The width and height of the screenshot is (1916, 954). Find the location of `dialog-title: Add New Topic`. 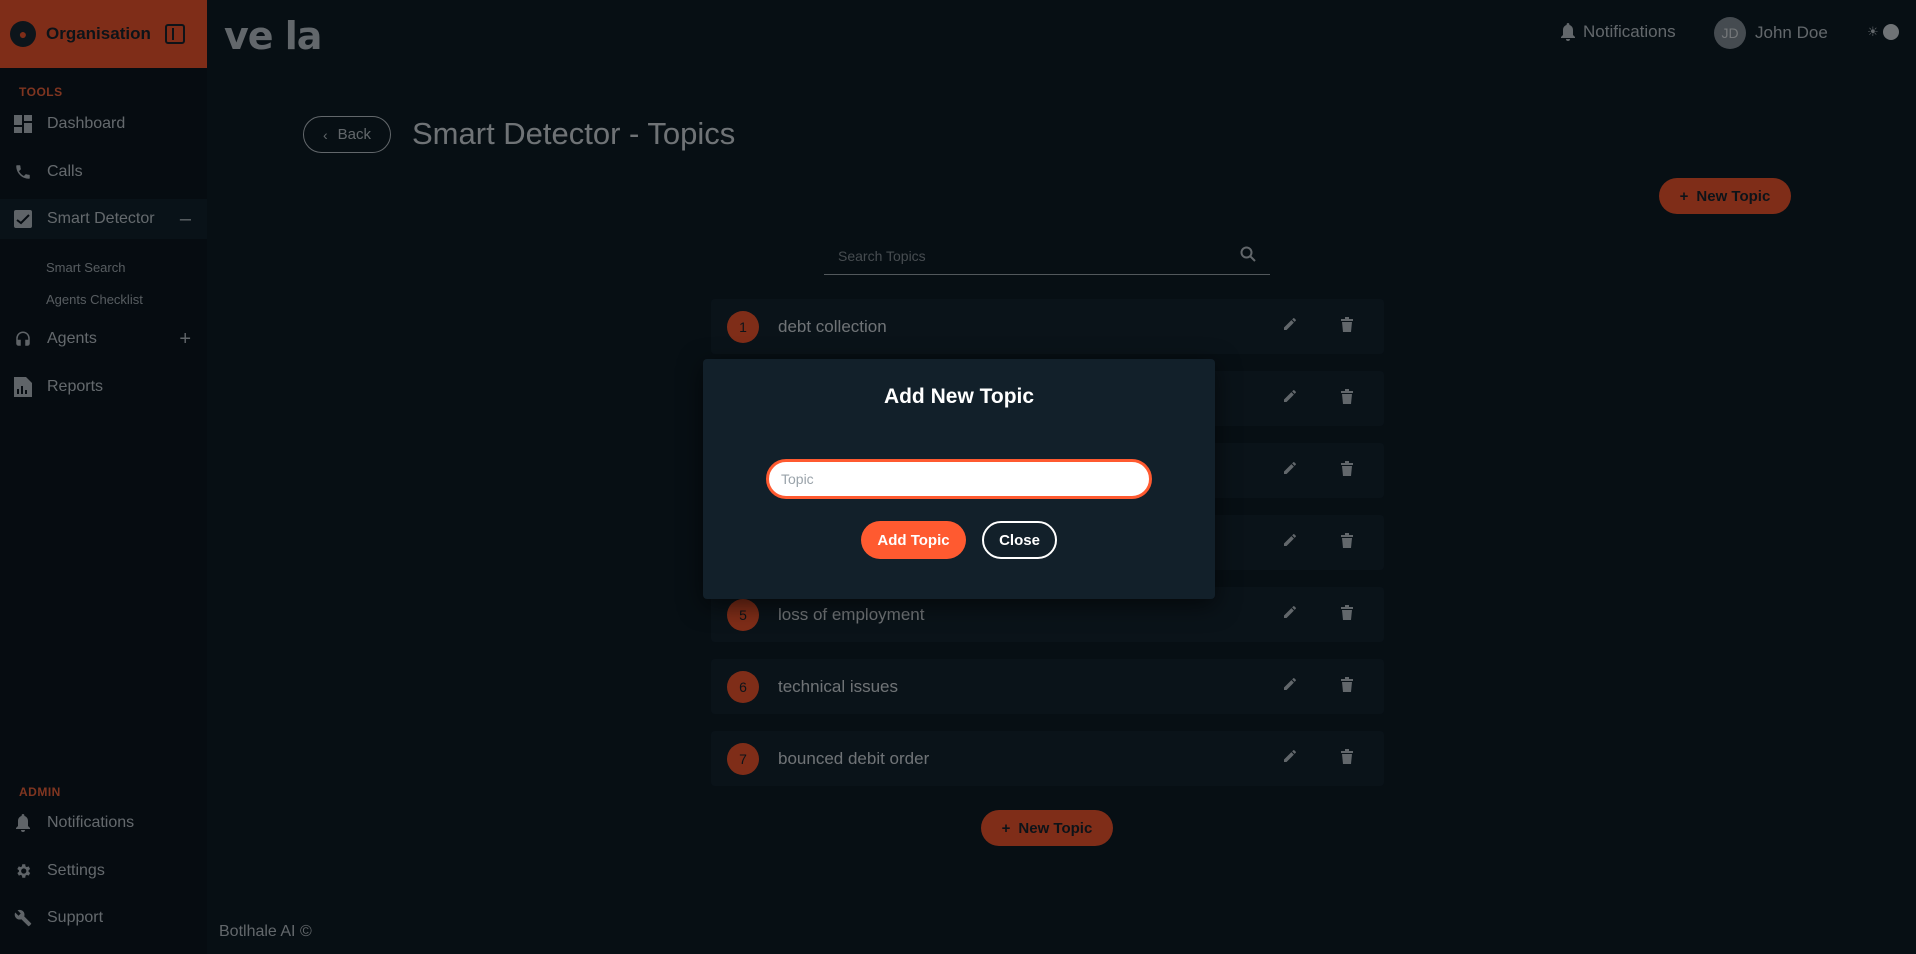

dialog-title: Add New Topic is located at coordinates (959, 396).